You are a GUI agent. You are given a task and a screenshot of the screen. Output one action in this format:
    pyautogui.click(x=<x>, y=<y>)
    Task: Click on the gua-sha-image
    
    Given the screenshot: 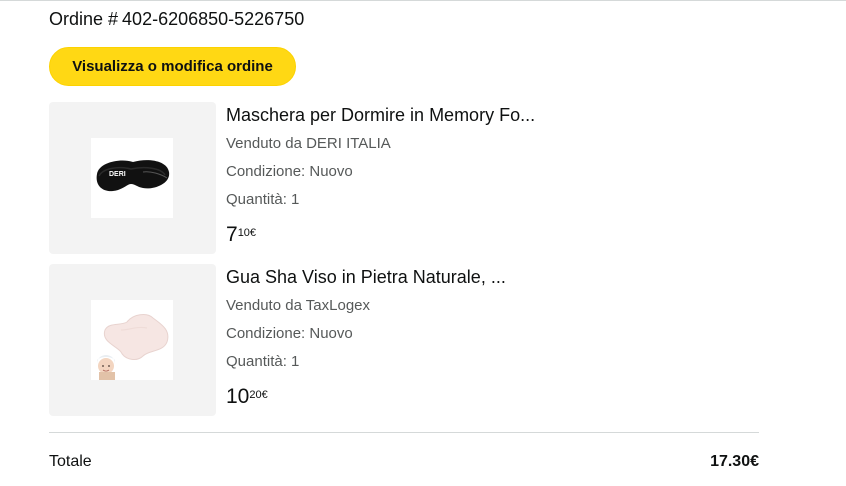 What is the action you would take?
    pyautogui.click(x=132, y=340)
    